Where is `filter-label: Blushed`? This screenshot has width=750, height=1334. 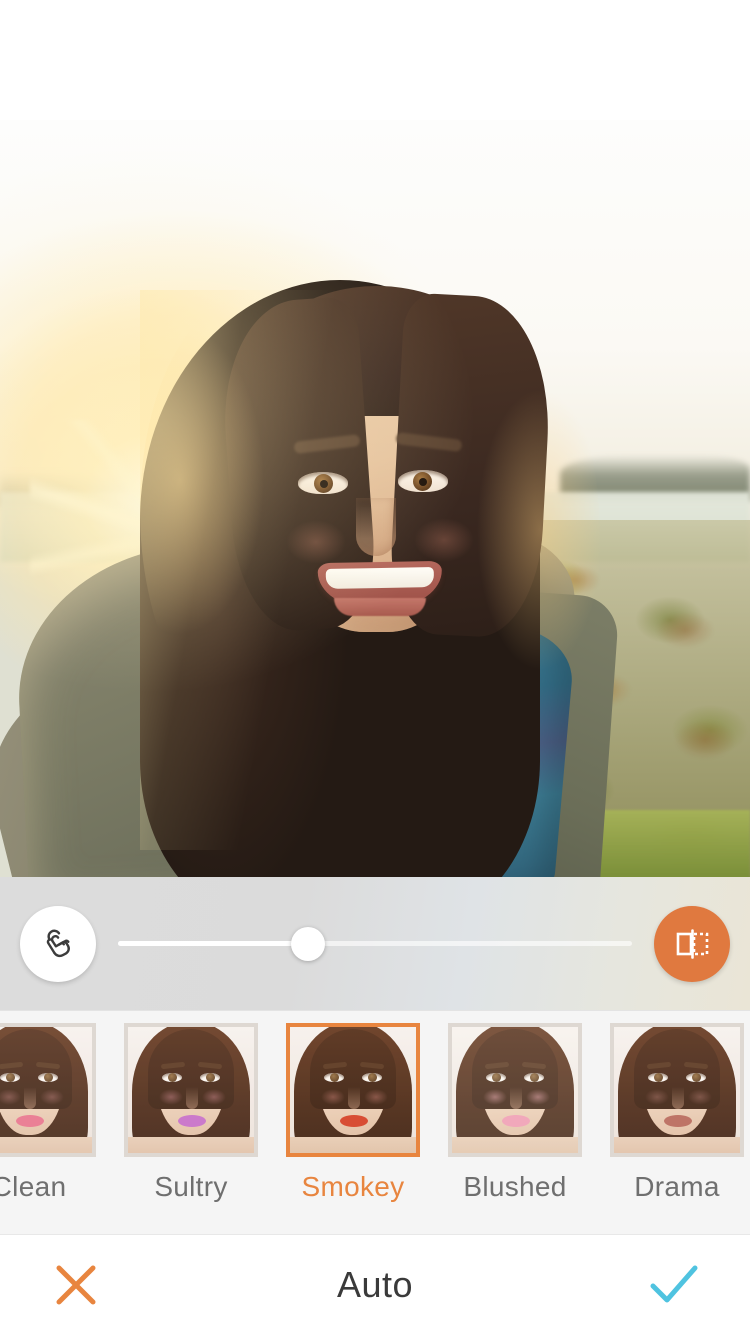 filter-label: Blushed is located at coordinates (515, 1186).